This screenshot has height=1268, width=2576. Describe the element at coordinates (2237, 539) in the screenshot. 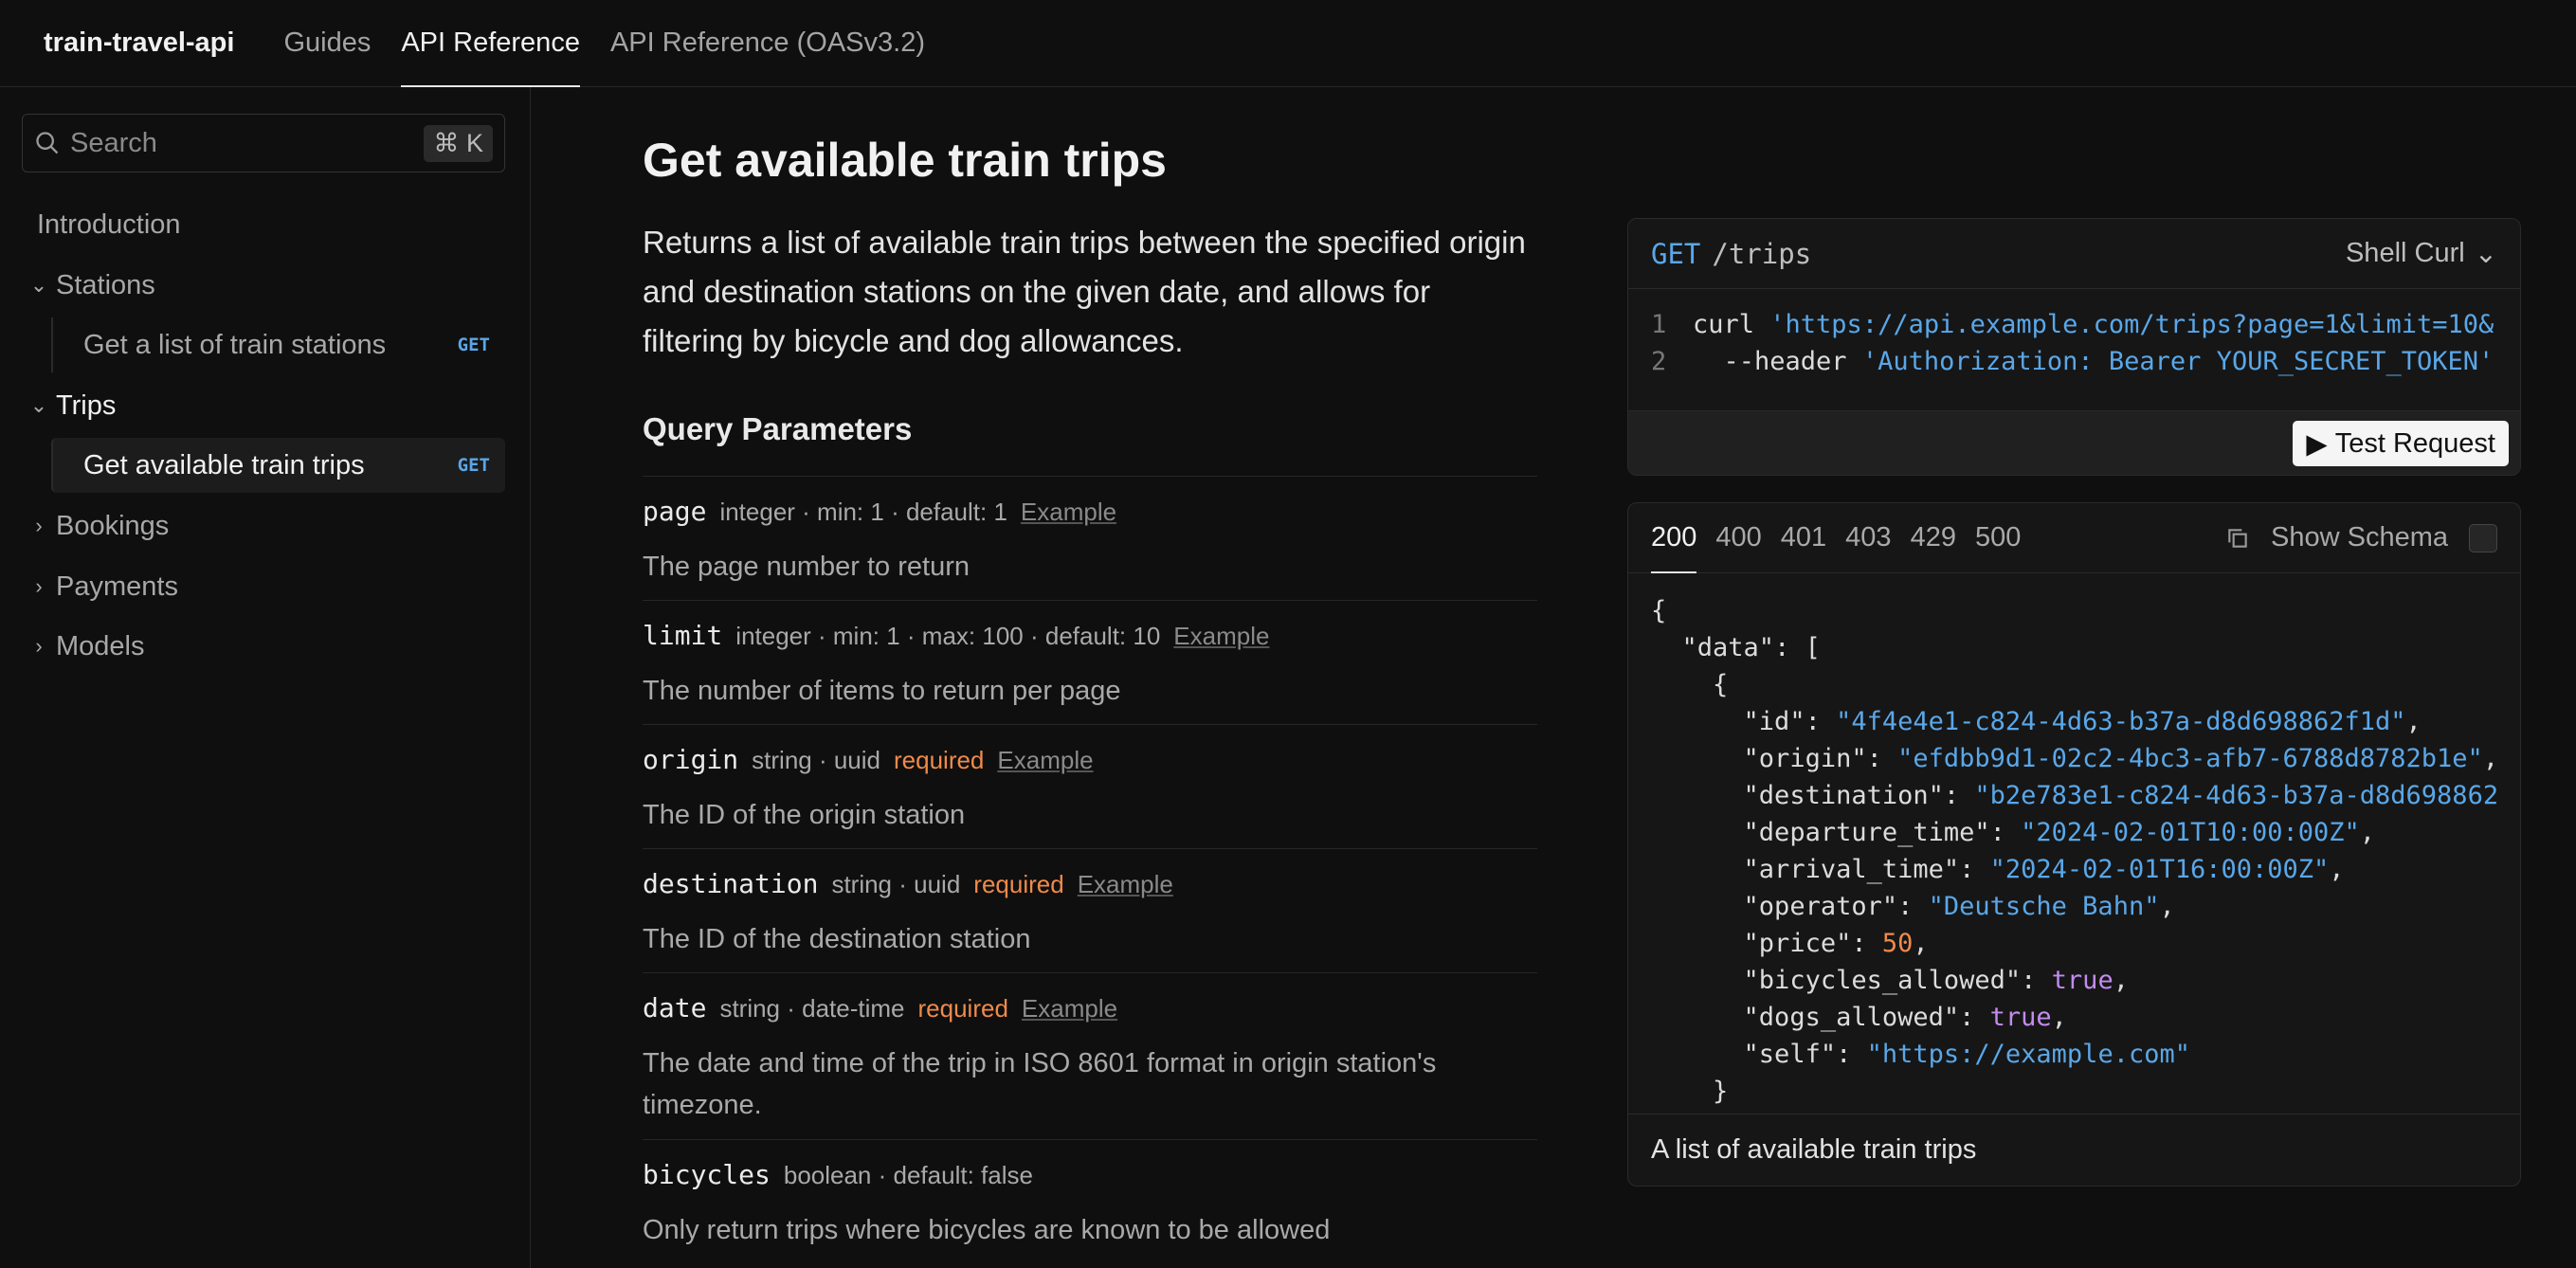

I see `copy-icon` at that location.